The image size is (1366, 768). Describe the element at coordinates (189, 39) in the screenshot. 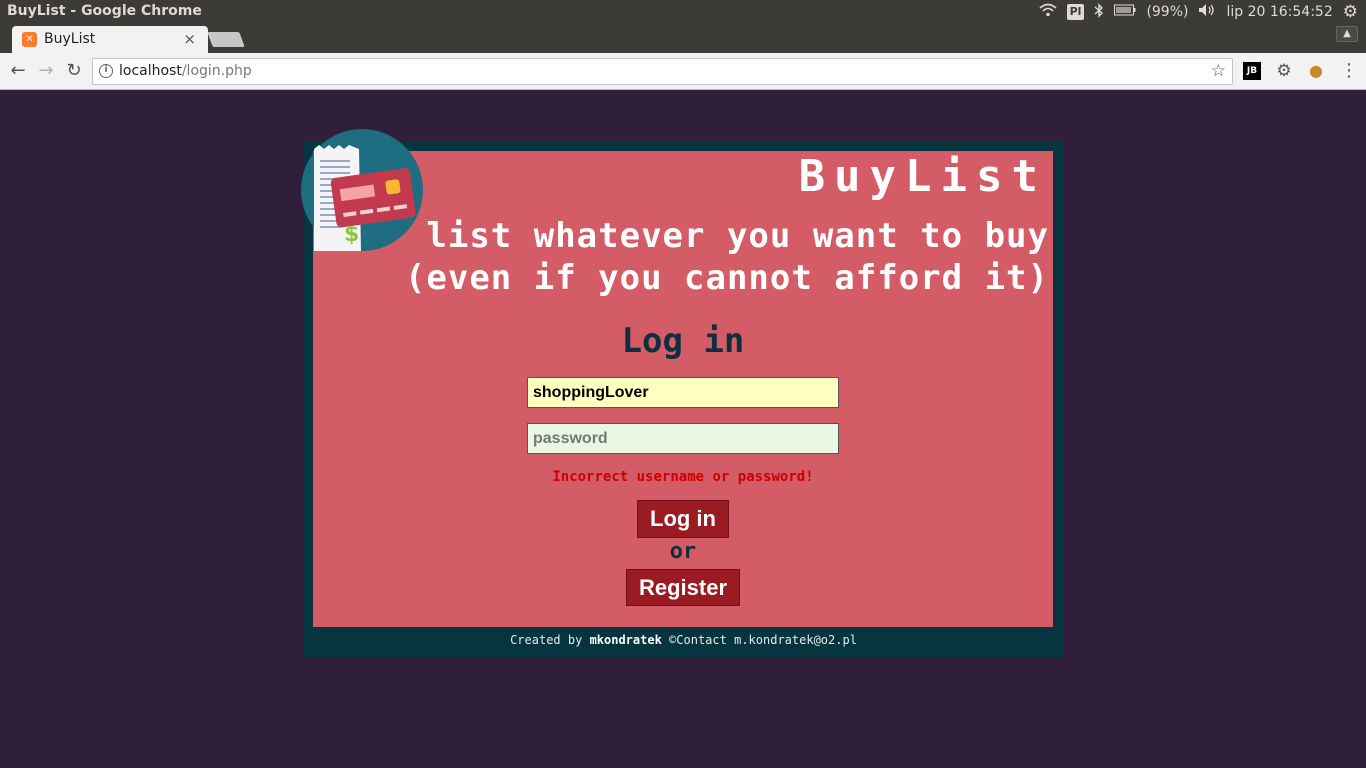

I see `tab-close-icon: ×` at that location.